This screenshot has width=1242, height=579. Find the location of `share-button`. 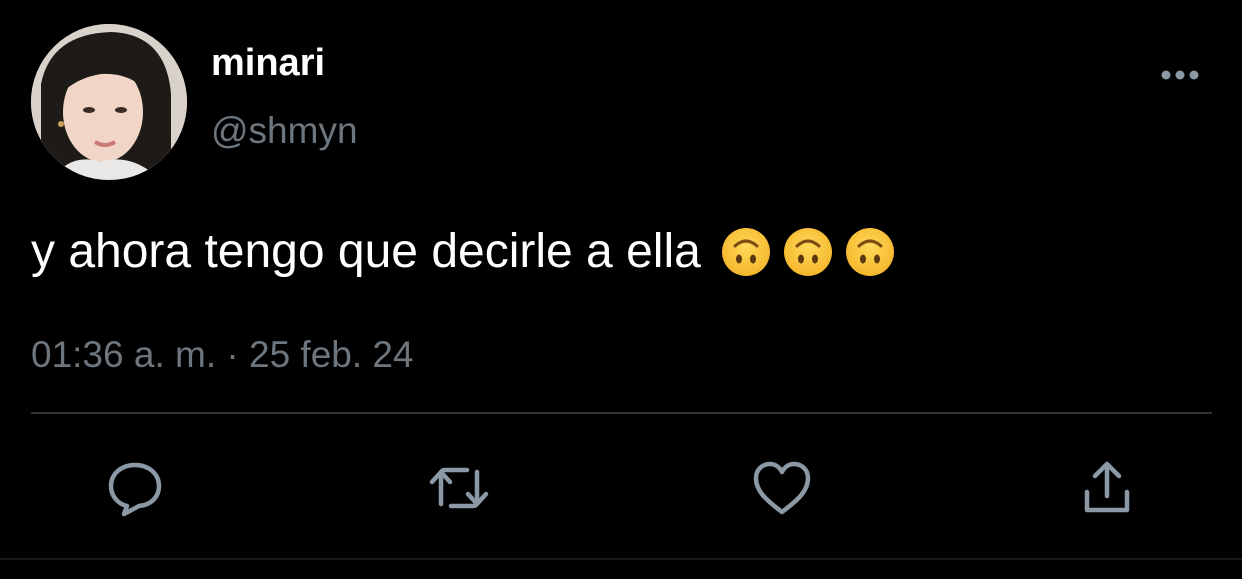

share-button is located at coordinates (1107, 488).